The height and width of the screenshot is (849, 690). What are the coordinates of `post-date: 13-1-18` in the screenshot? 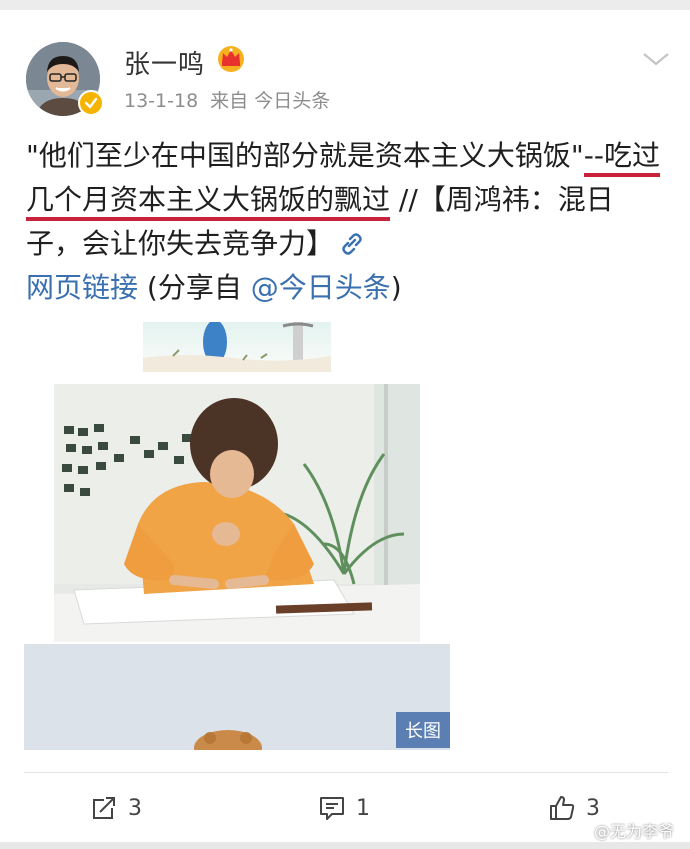 It's located at (161, 101).